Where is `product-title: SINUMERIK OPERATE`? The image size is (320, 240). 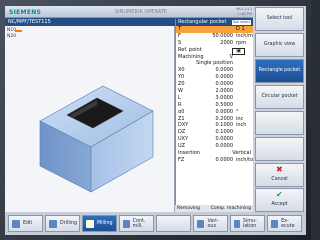
product-title: SINUMERIK OPERATE is located at coordinates (141, 12).